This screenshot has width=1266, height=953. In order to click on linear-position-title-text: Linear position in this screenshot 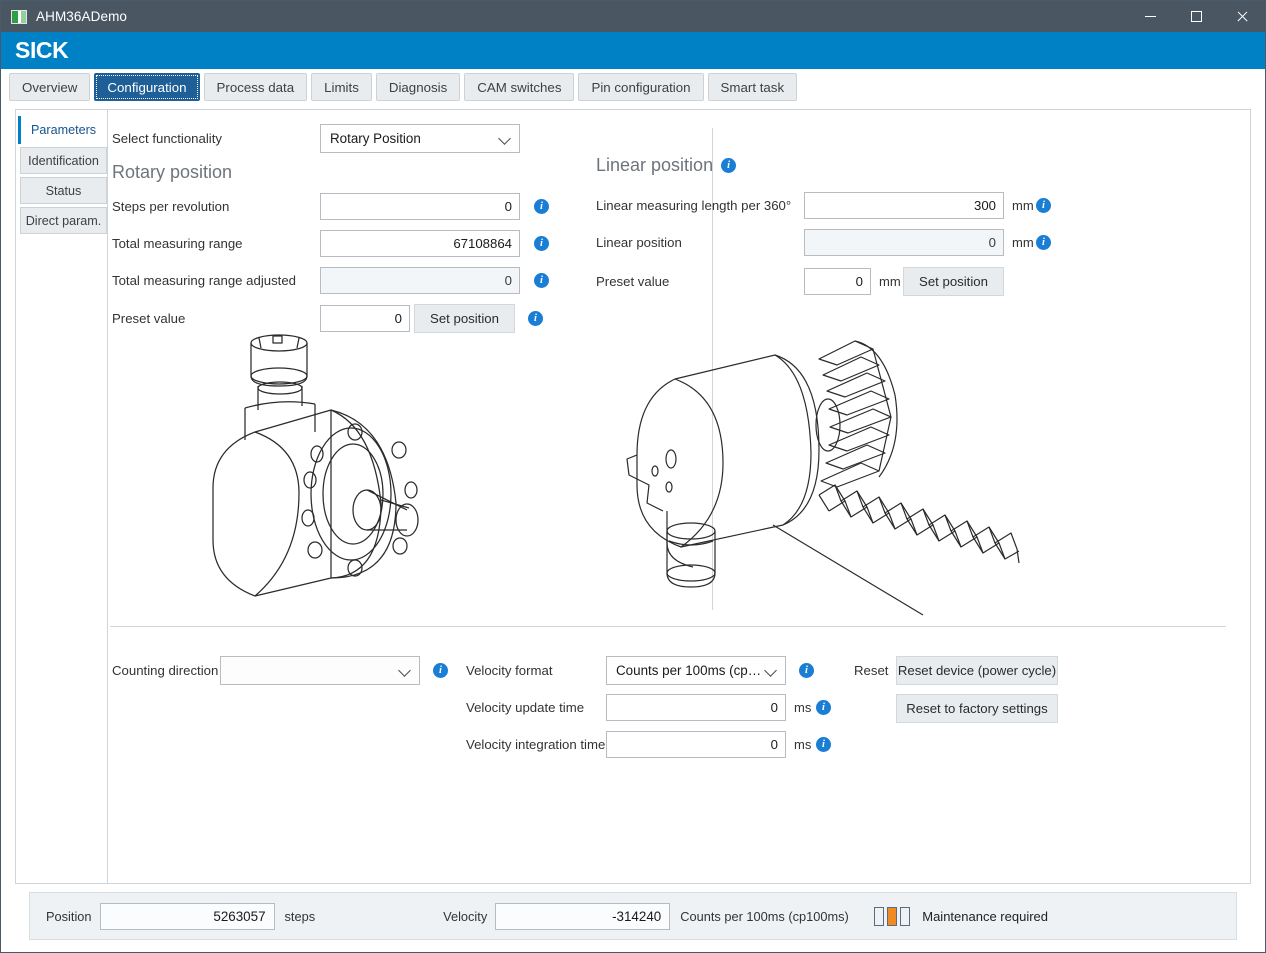, I will do `click(655, 165)`.